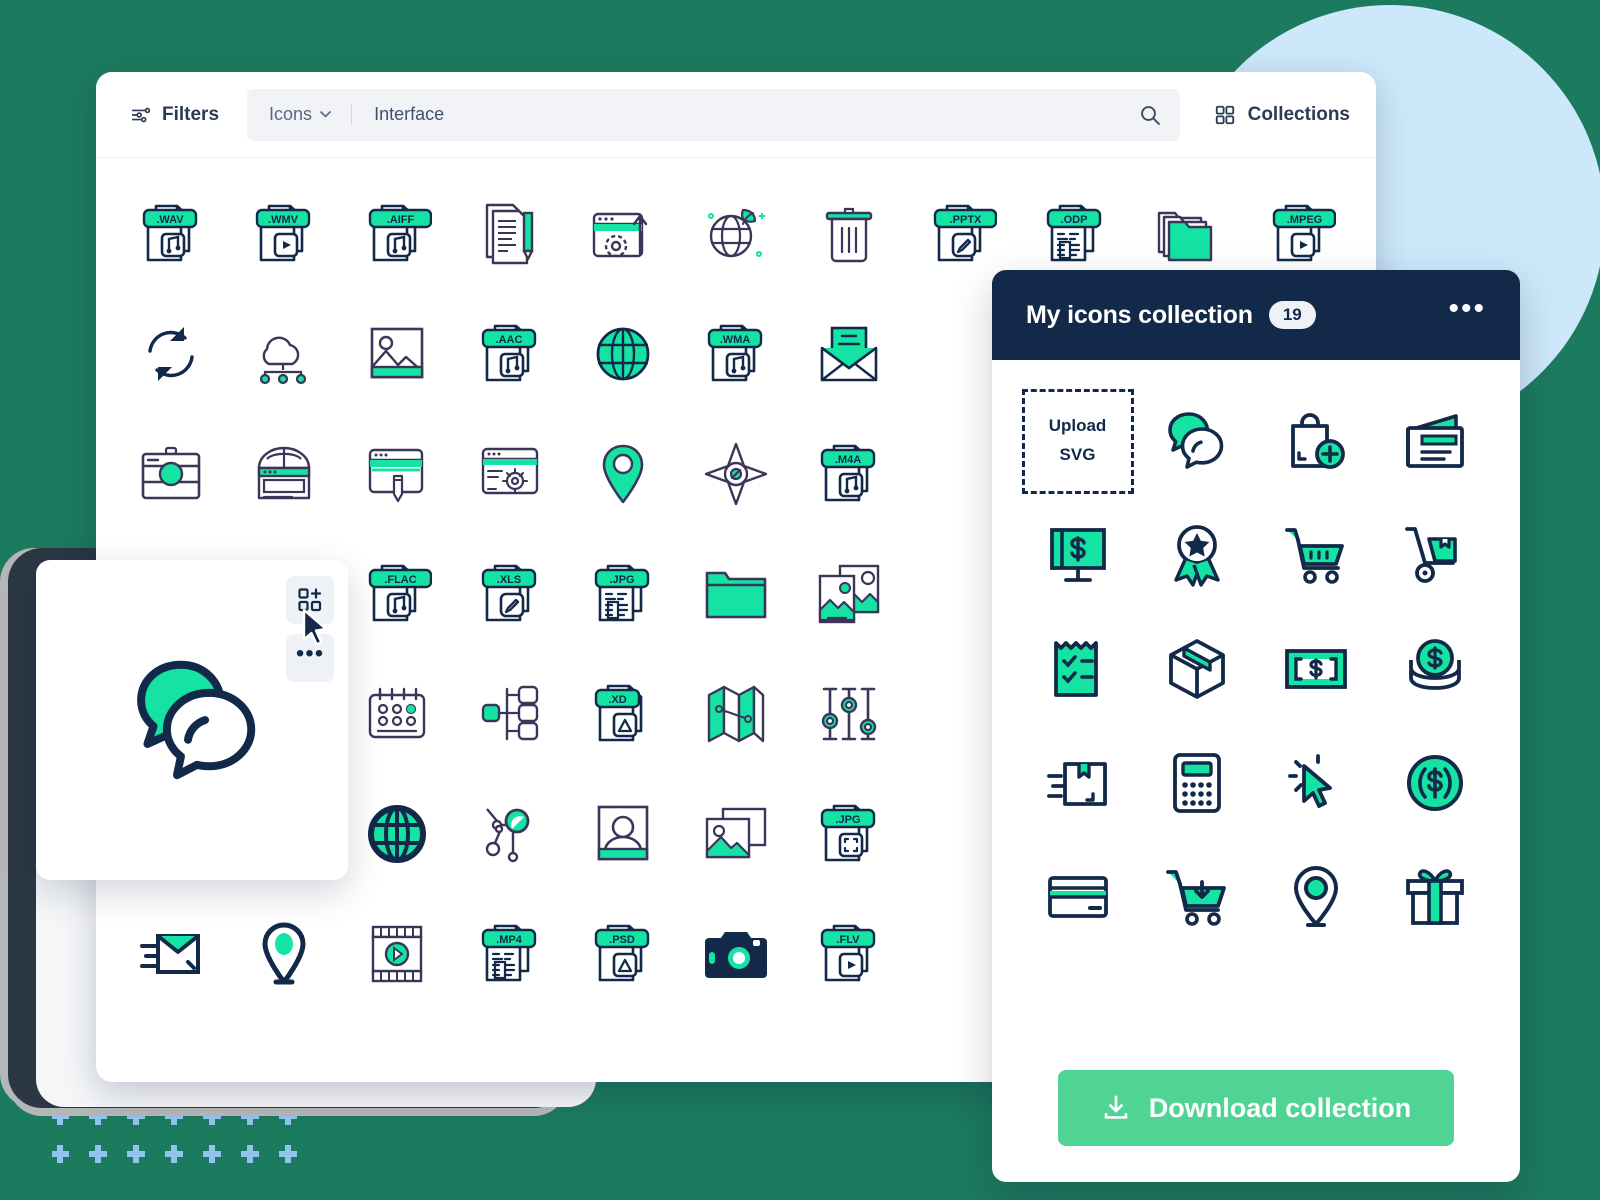 Image resolution: width=1600 pixels, height=1200 pixels. Describe the element at coordinates (849, 474) in the screenshot. I see `file-m4a-icon: .M4A` at that location.